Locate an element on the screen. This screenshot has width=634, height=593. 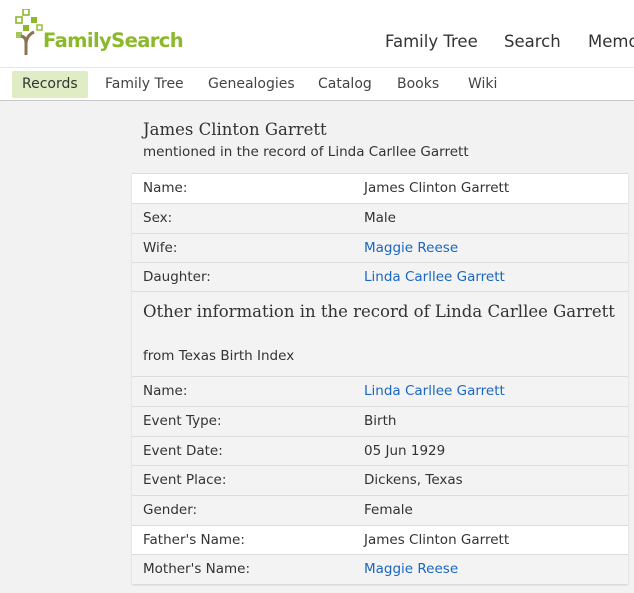
person-detail-row: Sex: Male is located at coordinates (380, 218).